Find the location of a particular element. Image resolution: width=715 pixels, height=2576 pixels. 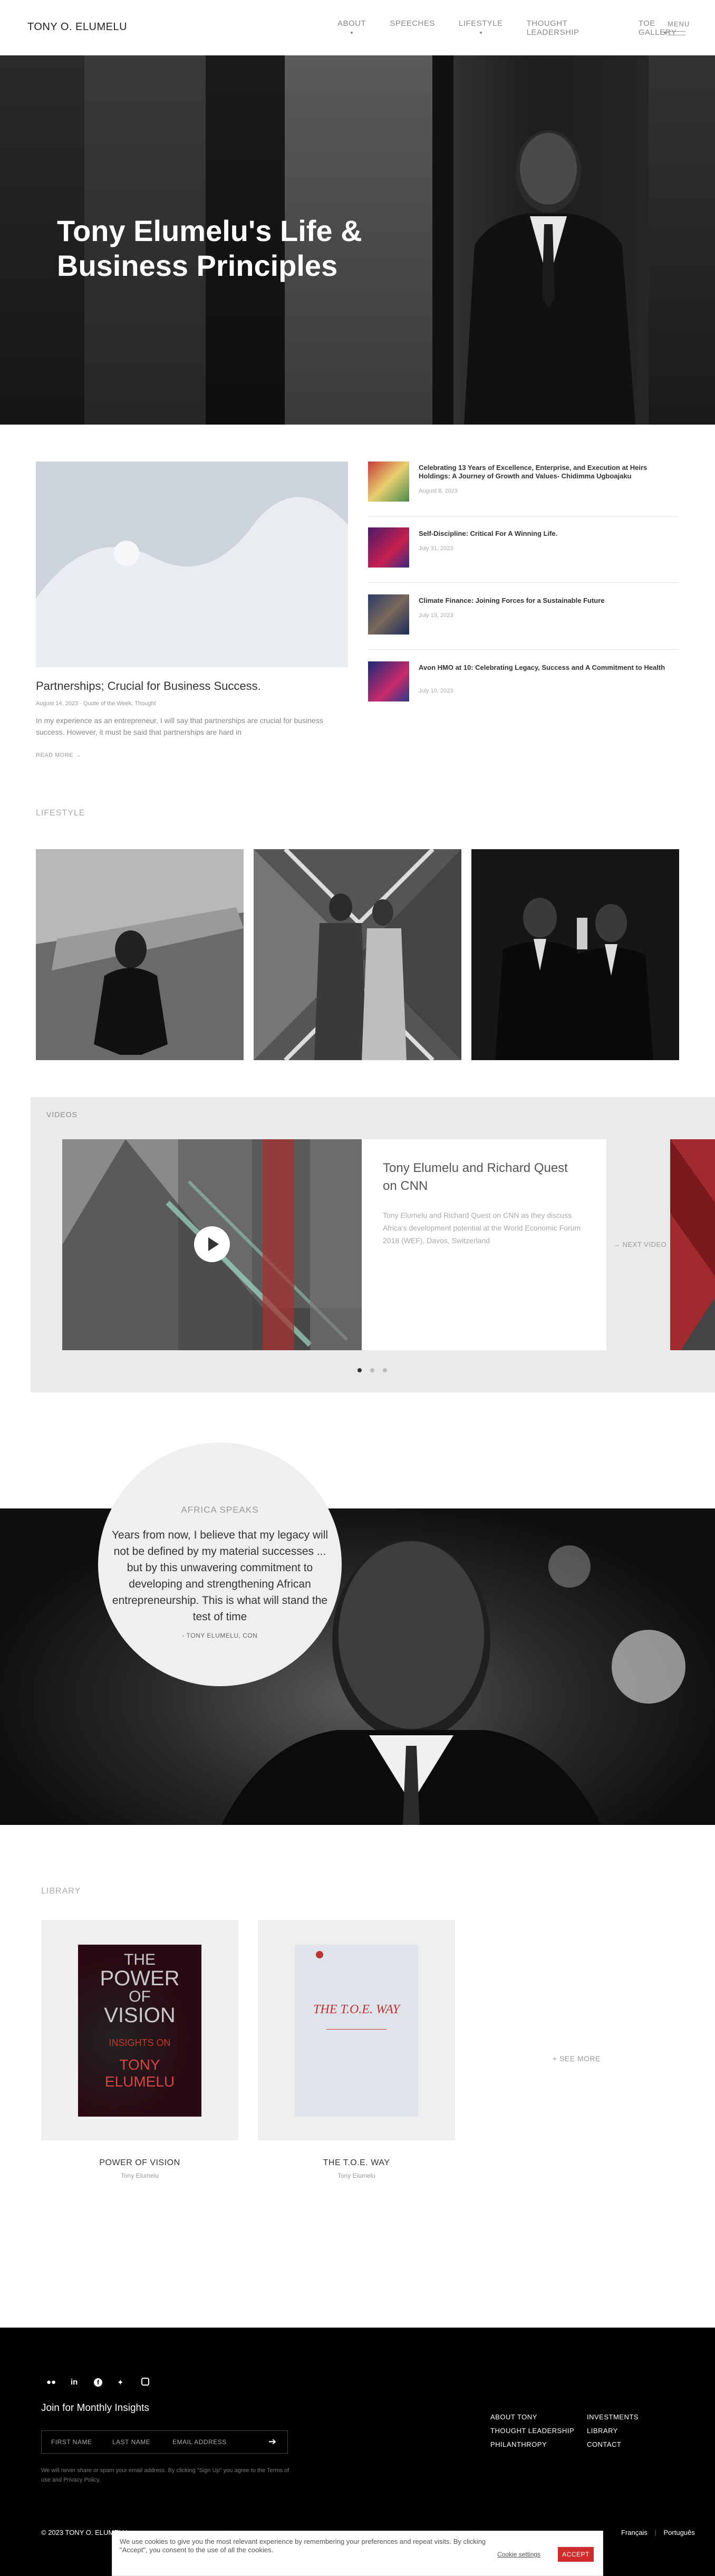

read-more-link: READ MORE → is located at coordinates (59, 755).